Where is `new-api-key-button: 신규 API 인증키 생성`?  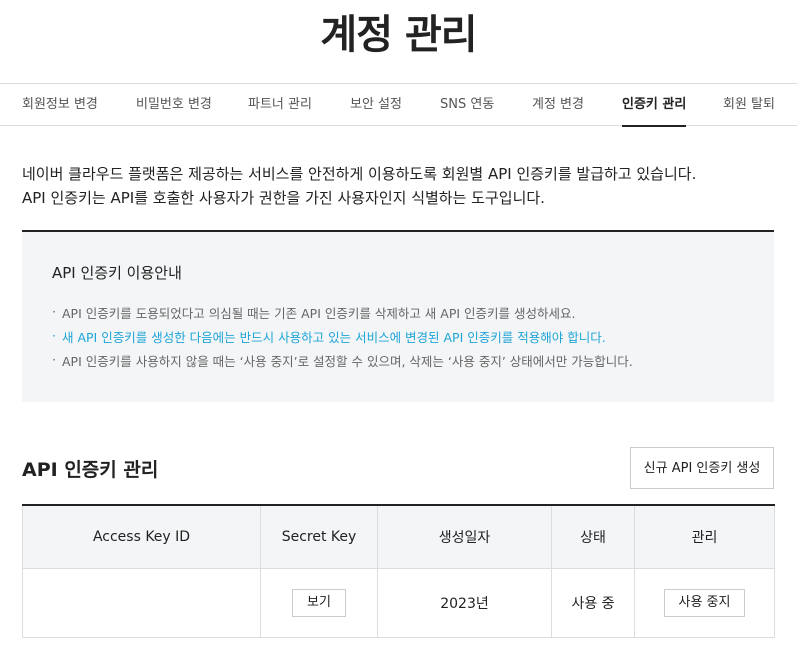
new-api-key-button: 신규 API 인증키 생성 is located at coordinates (702, 468).